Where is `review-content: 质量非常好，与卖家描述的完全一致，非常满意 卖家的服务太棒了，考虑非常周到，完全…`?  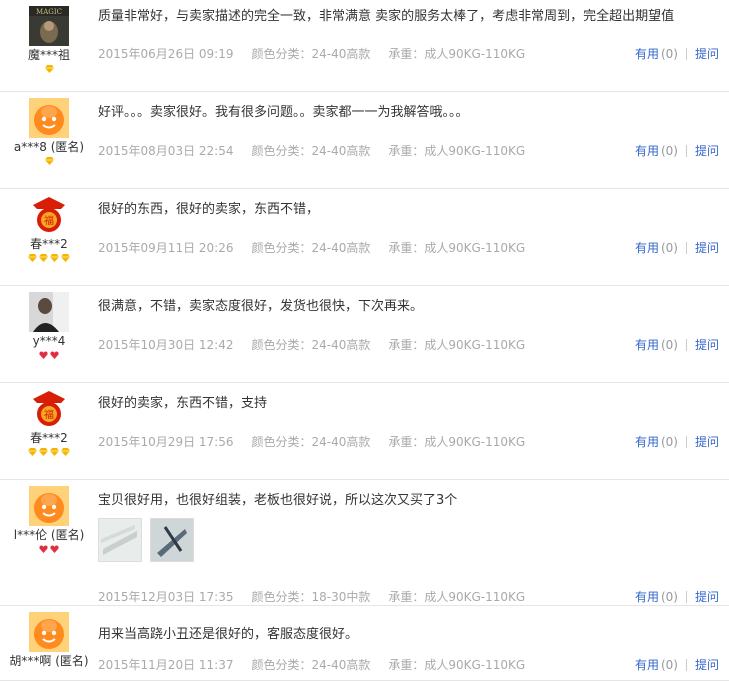 review-content: 质量非常好，与卖家描述的完全一致，非常满意 卖家的服务太棒了，考虑非常周到，完全… is located at coordinates (413, 34).